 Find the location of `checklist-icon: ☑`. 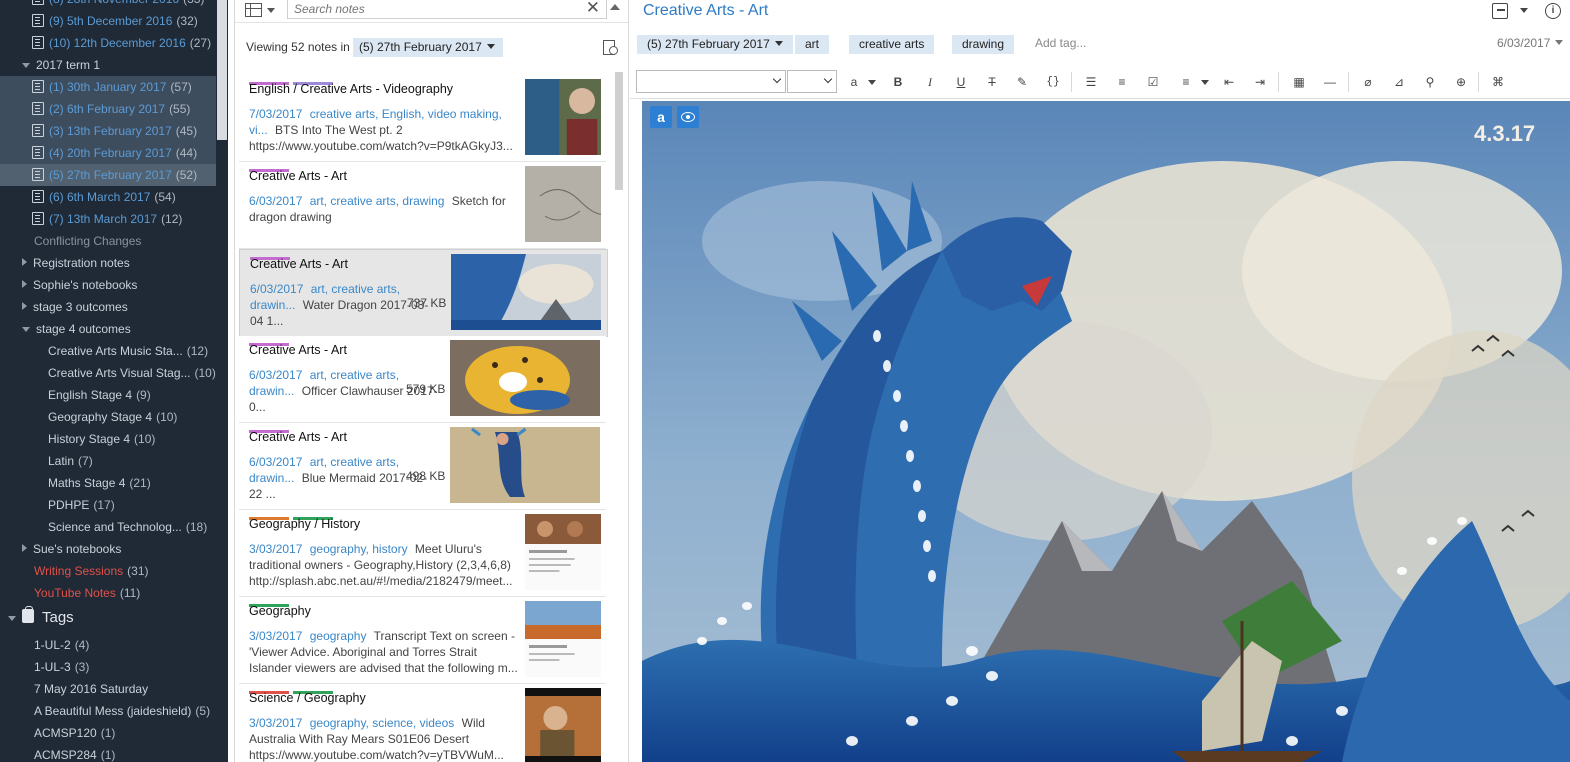

checklist-icon: ☑ is located at coordinates (1153, 82).